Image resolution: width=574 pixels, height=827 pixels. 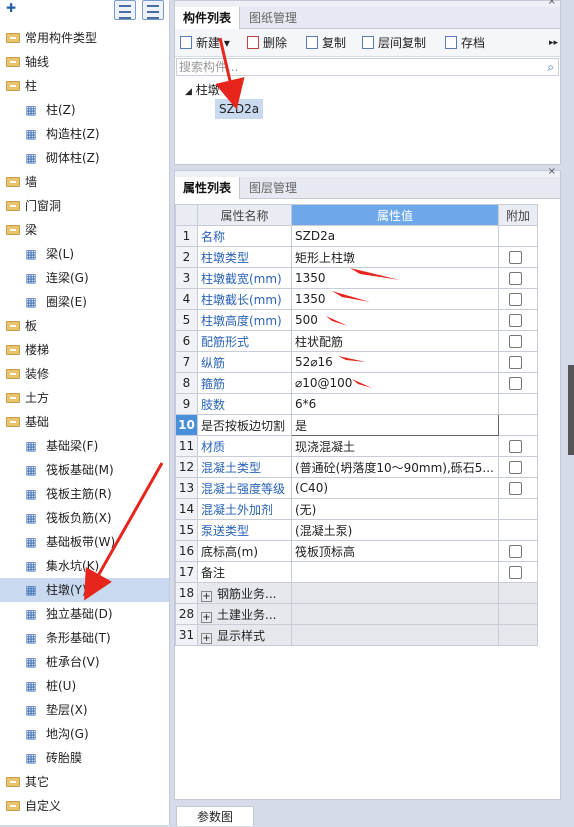 I want to click on tab-property-list: 属性列表, so click(x=208, y=188).